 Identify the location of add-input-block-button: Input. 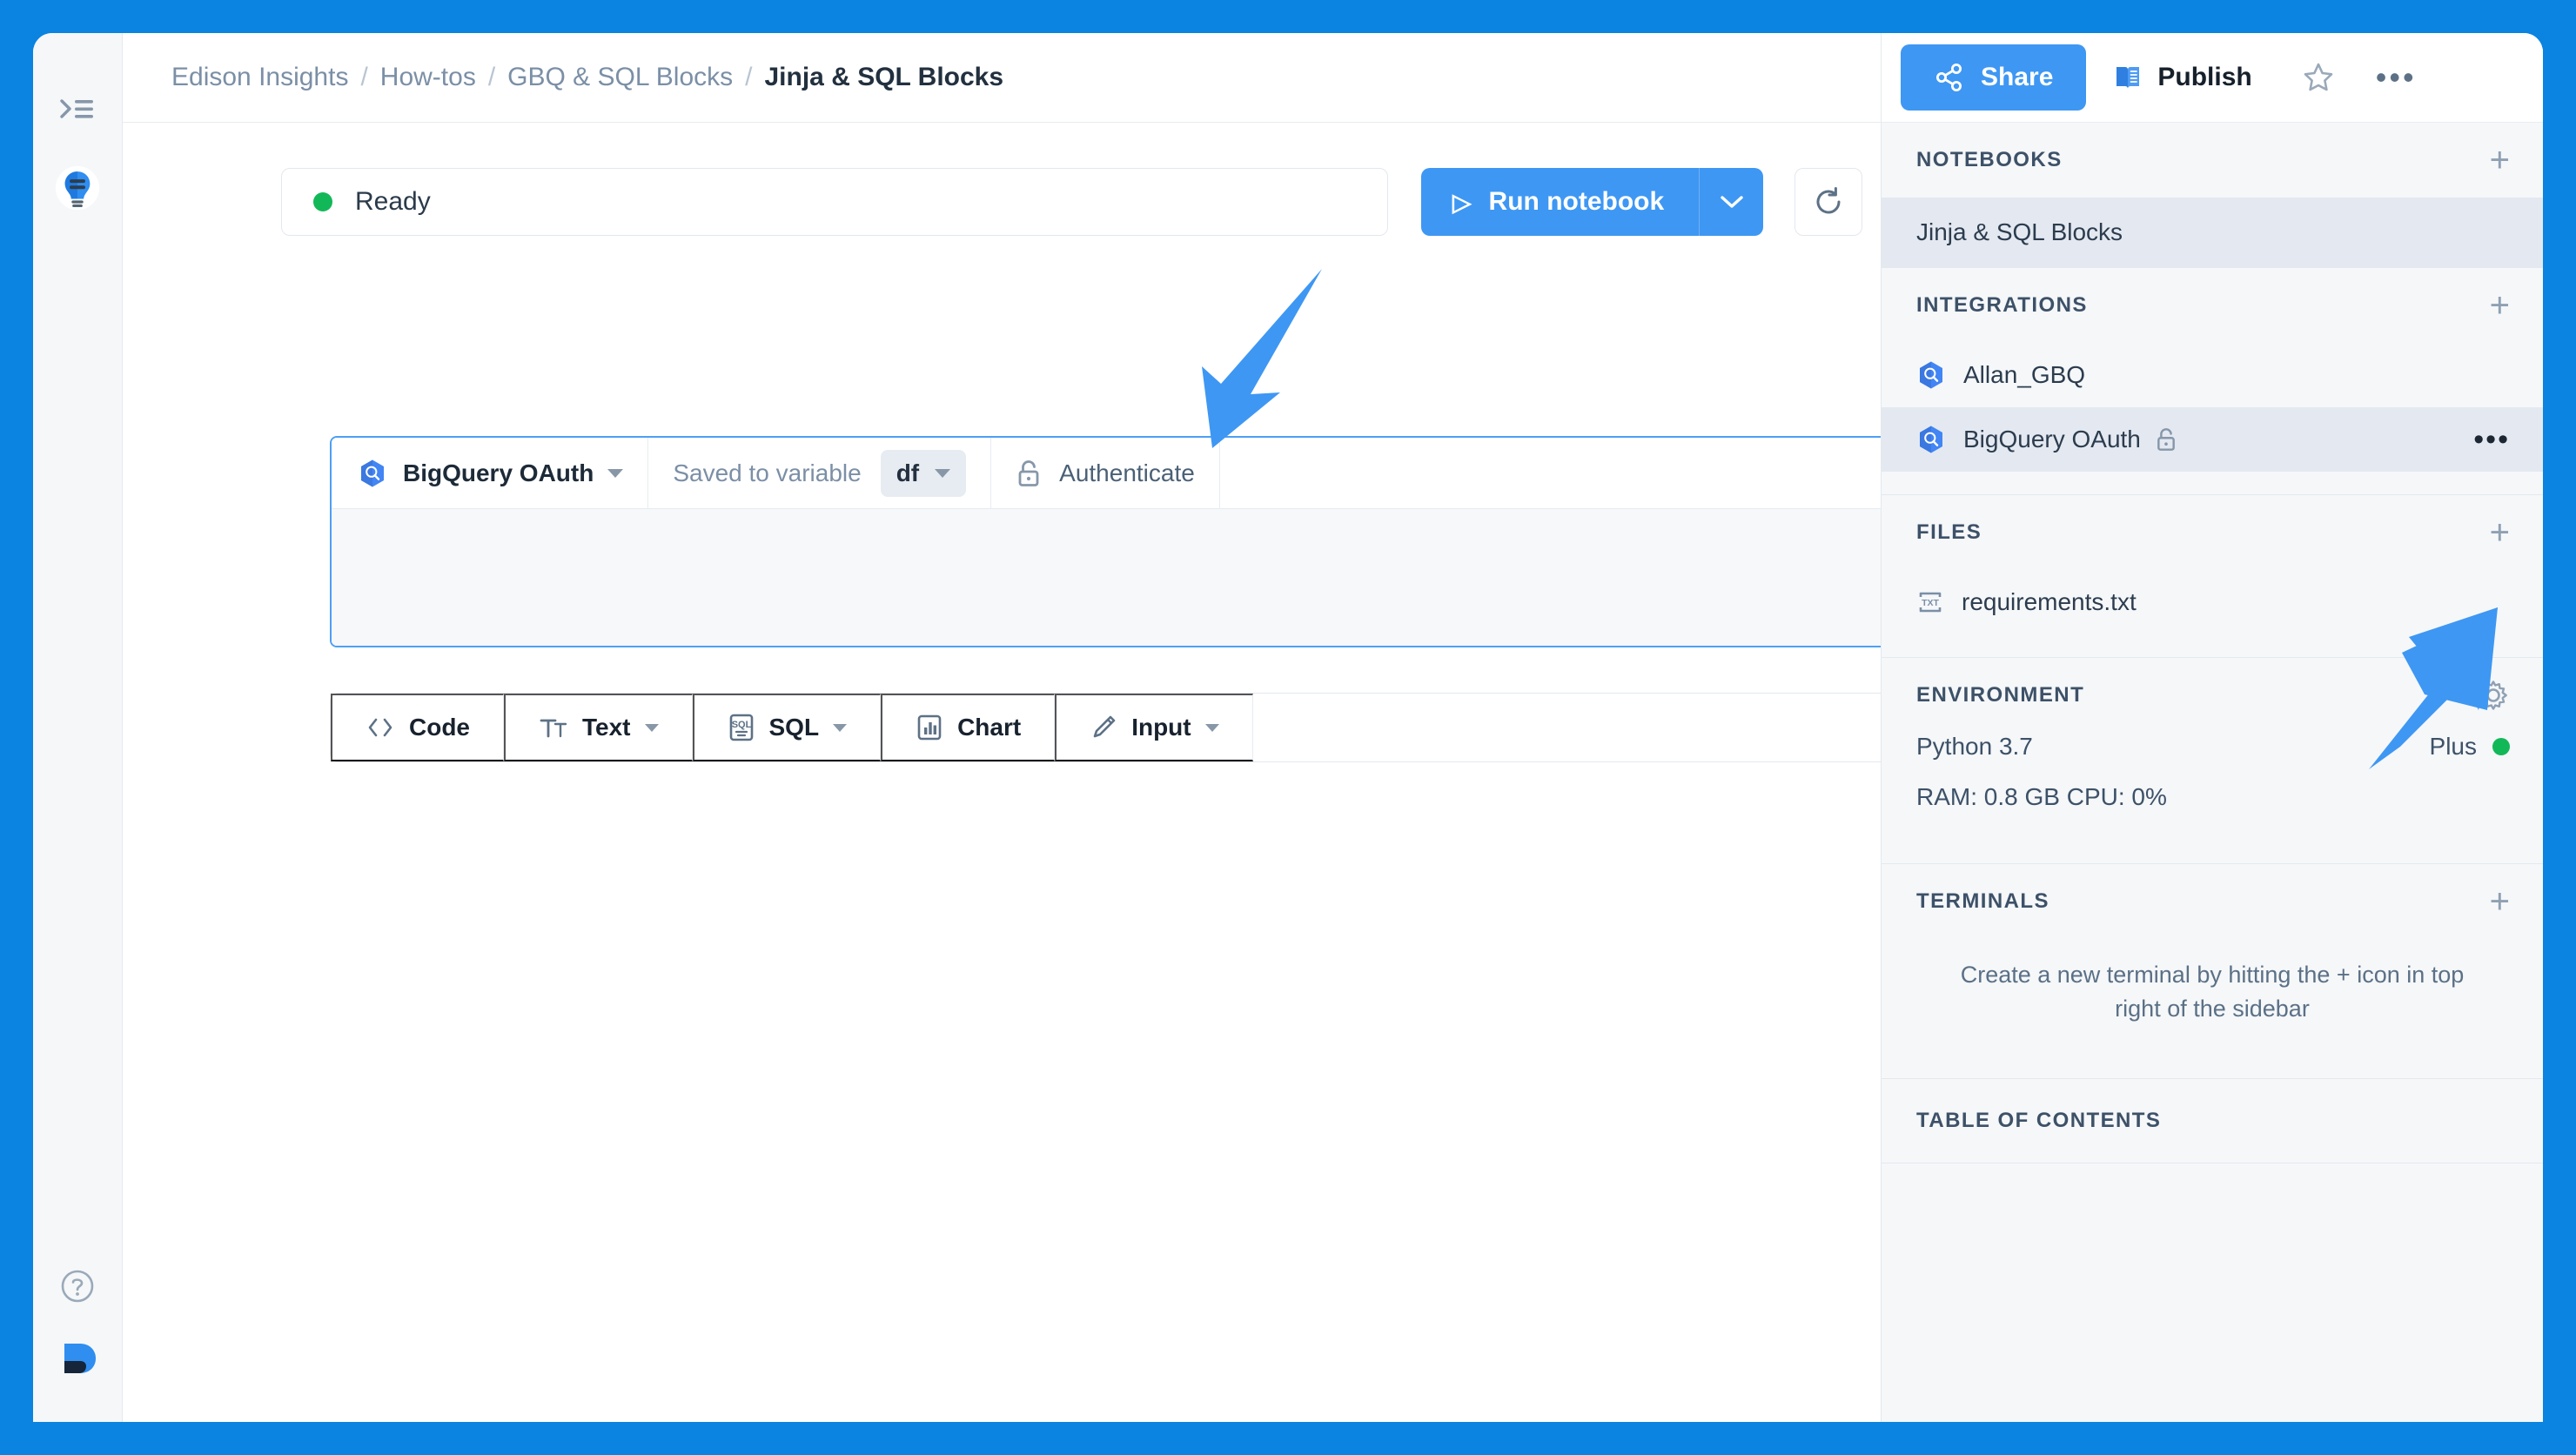
(1154, 727).